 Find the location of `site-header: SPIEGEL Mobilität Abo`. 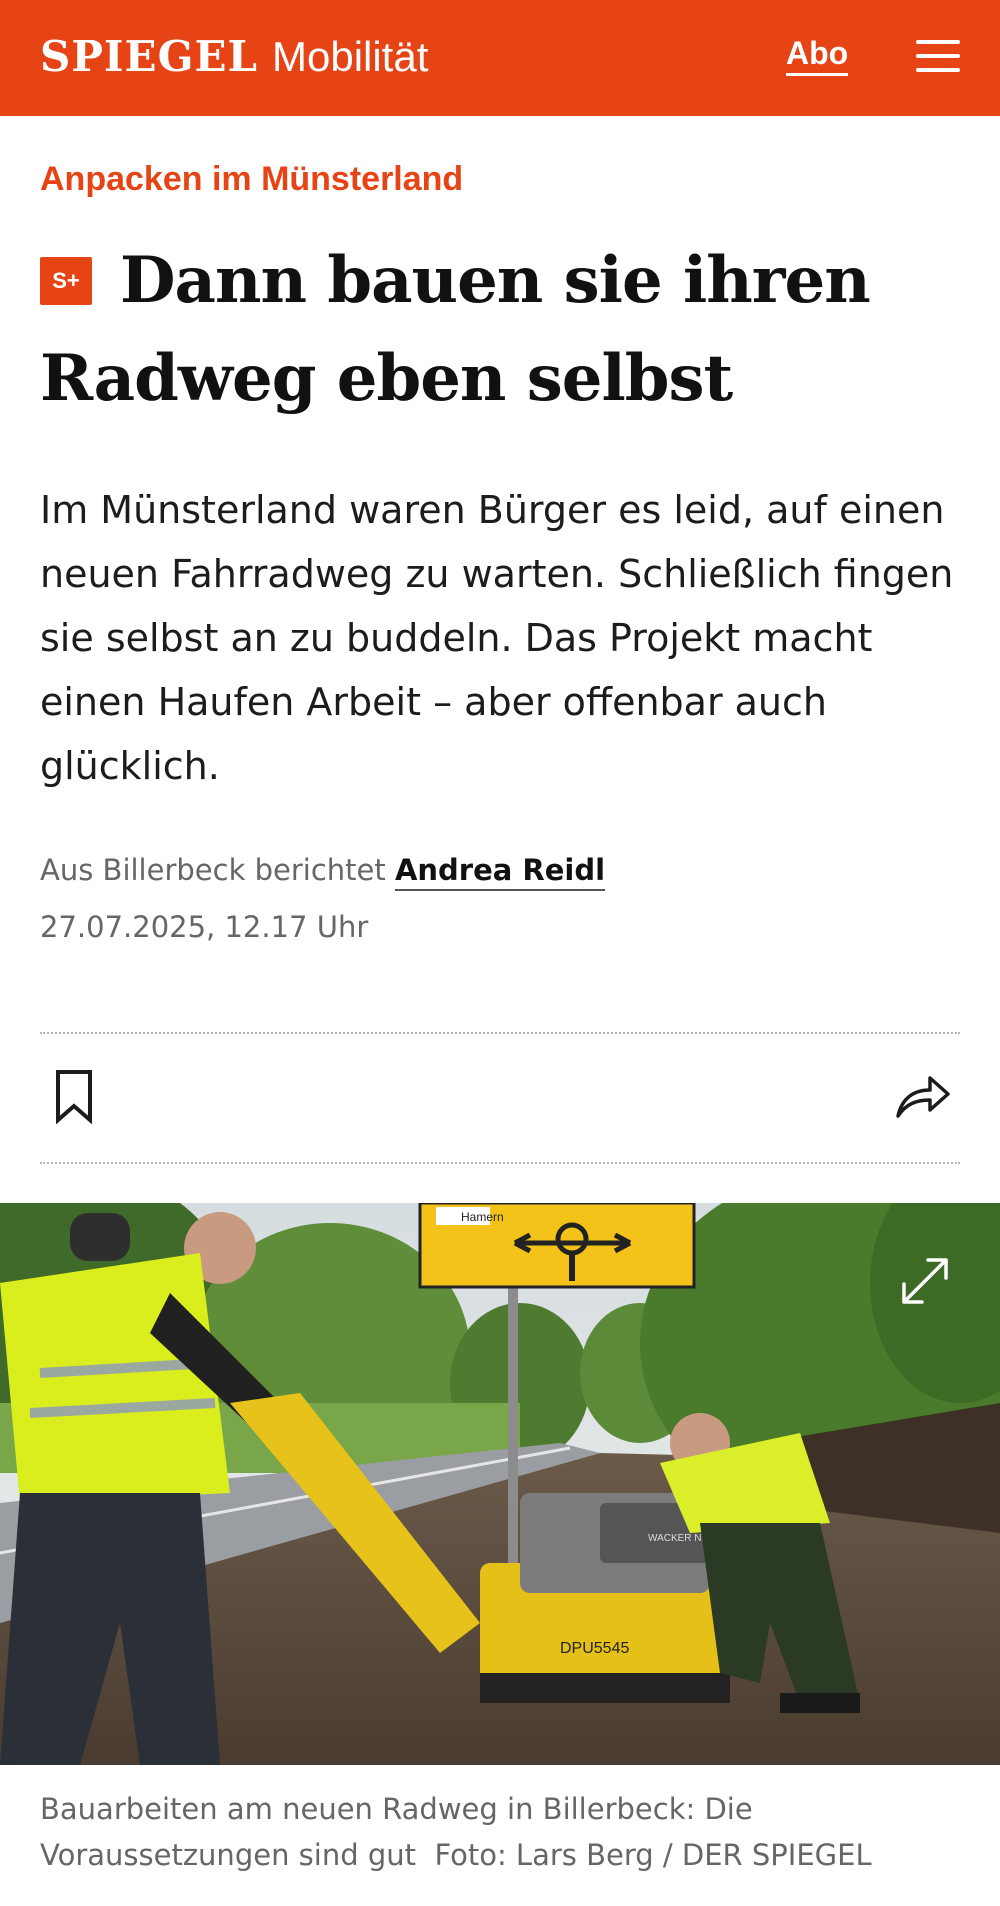

site-header: SPIEGEL Mobilität Abo is located at coordinates (500, 58).